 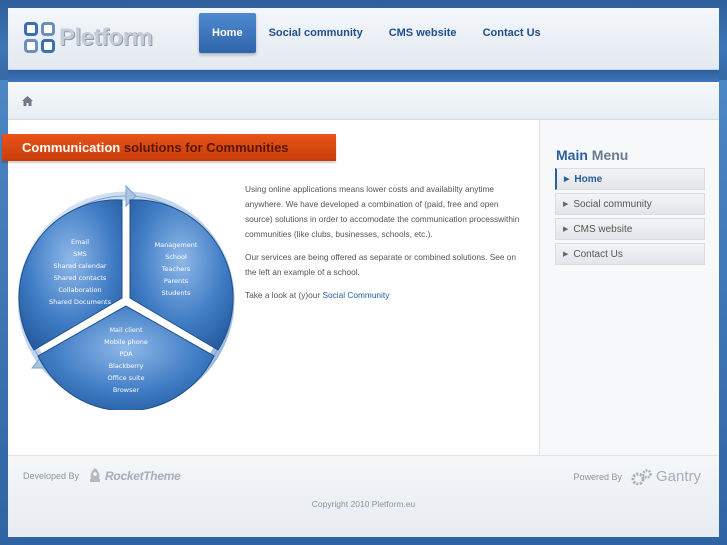 What do you see at coordinates (512, 33) in the screenshot?
I see `nav-contact-us: Contact Us` at bounding box center [512, 33].